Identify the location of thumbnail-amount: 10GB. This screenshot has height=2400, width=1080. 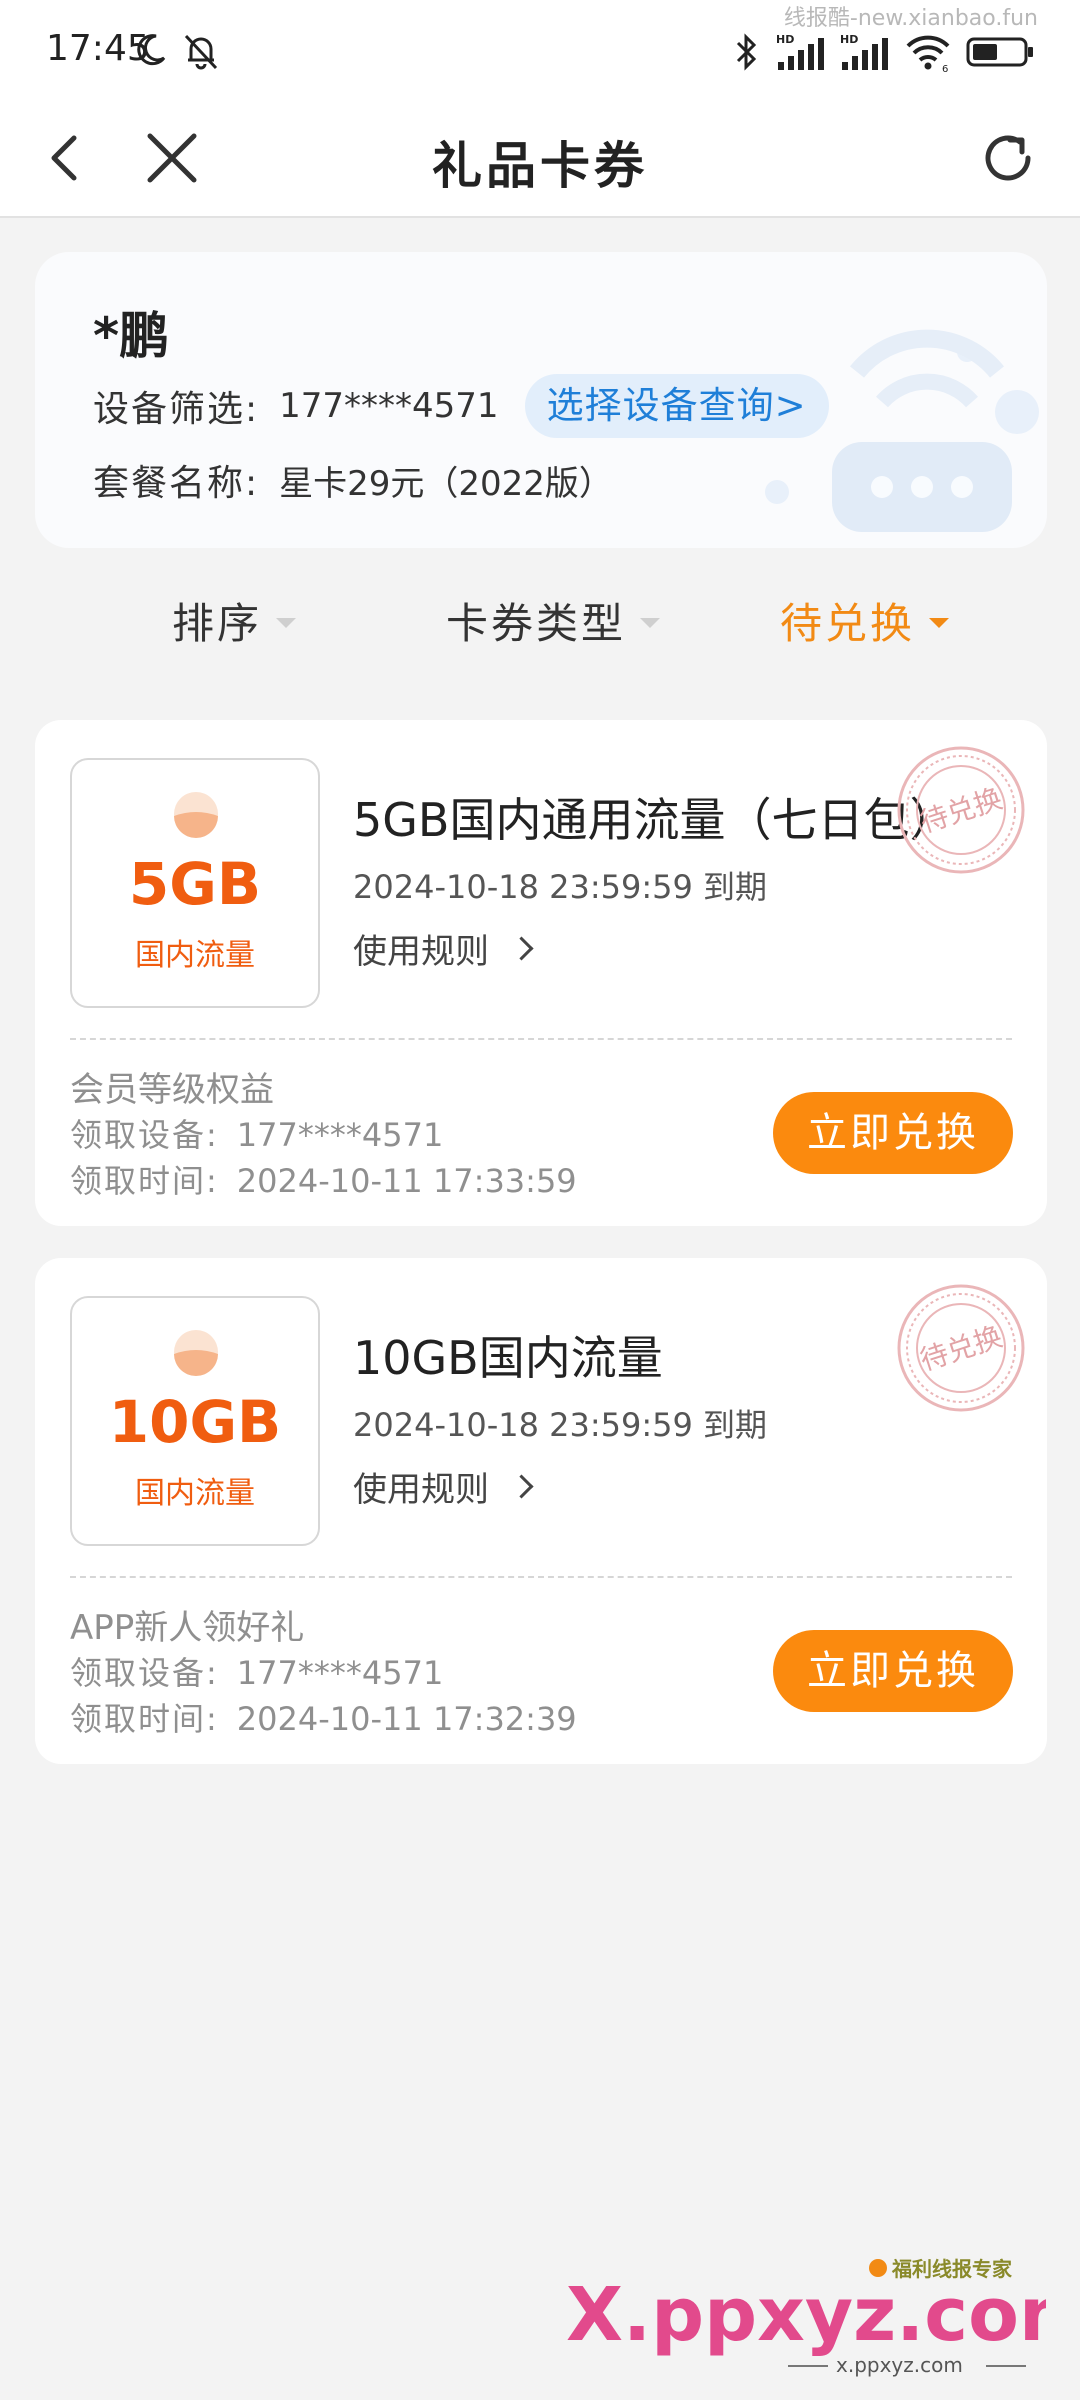
(195, 1422).